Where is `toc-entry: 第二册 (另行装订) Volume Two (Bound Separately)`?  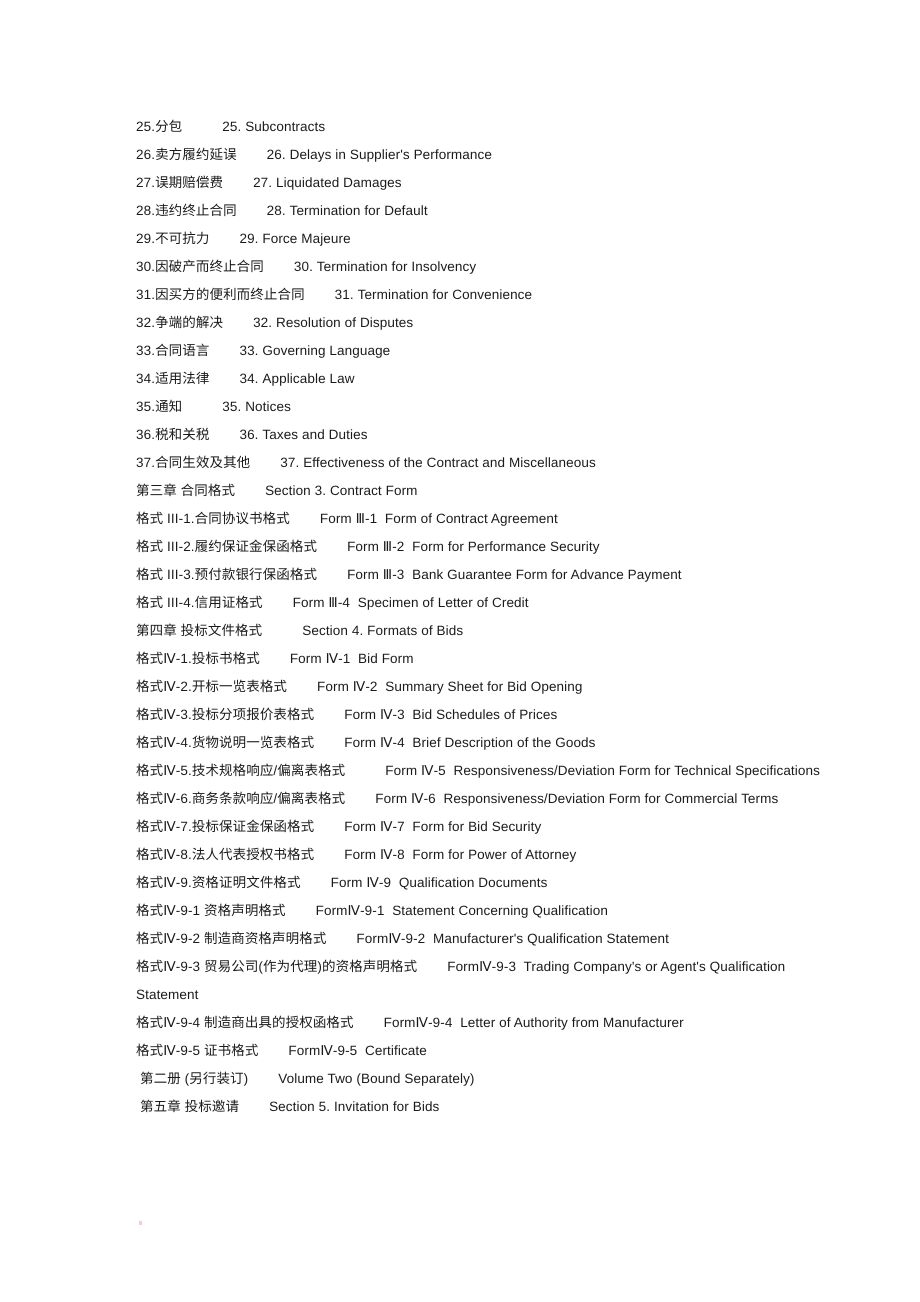
toc-entry: 第二册 (另行装订) Volume Two (Bound Separately) is located at coordinates (486, 1079).